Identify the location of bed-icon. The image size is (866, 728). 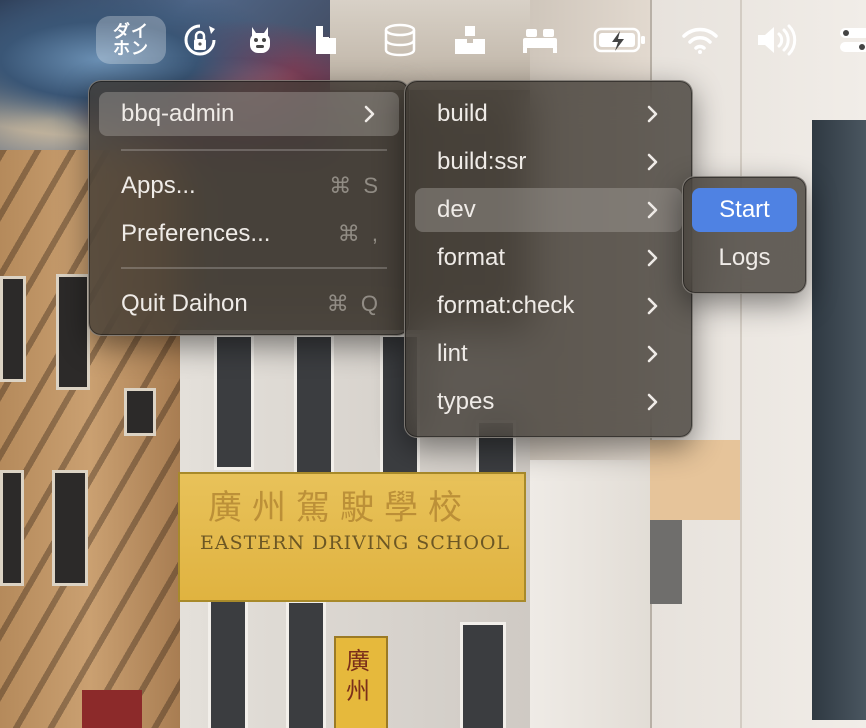
(540, 40).